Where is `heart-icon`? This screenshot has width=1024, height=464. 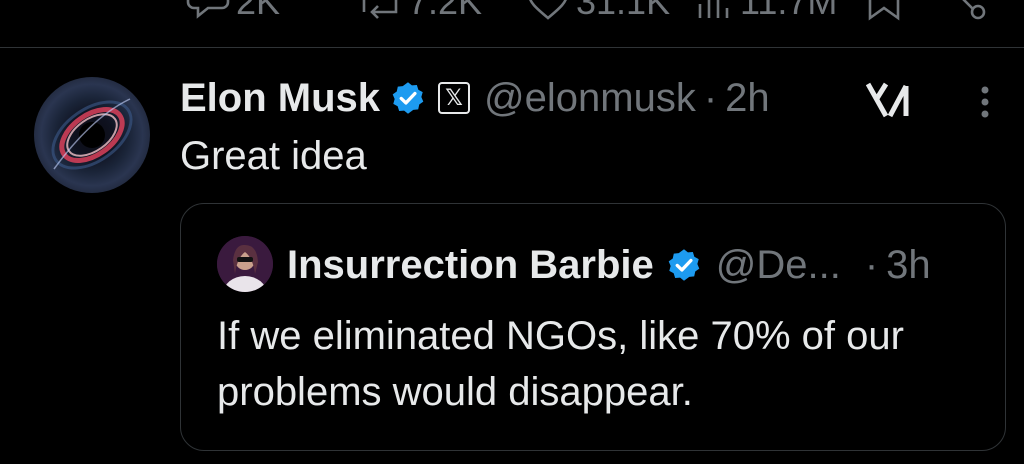 heart-icon is located at coordinates (548, 10).